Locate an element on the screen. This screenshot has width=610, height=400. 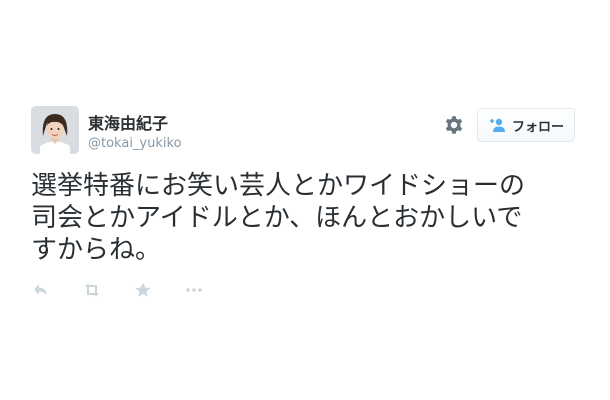
reply-icon is located at coordinates (41, 290).